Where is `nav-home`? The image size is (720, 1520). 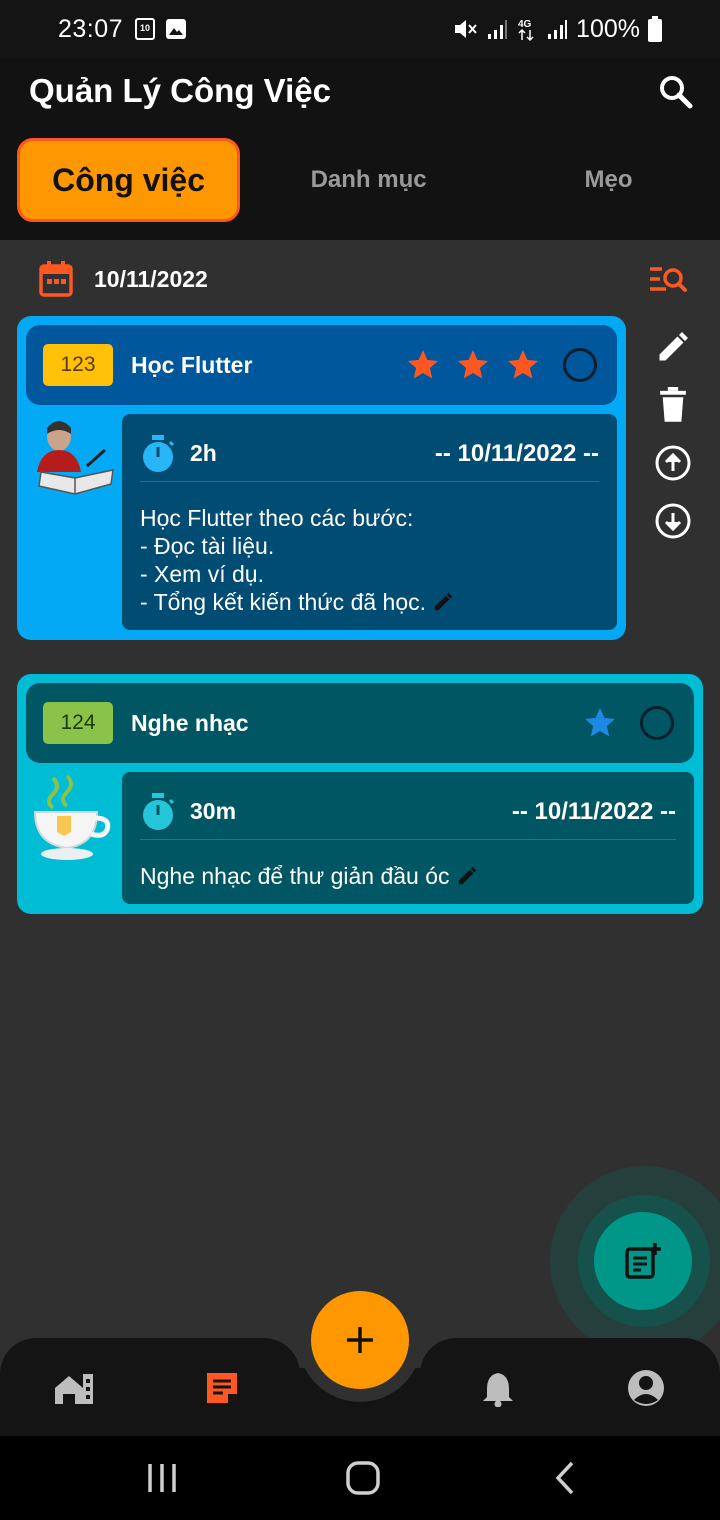 nav-home is located at coordinates (74, 1388).